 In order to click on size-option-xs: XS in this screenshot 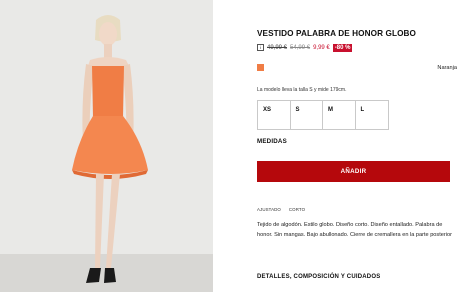, I will do `click(274, 115)`.